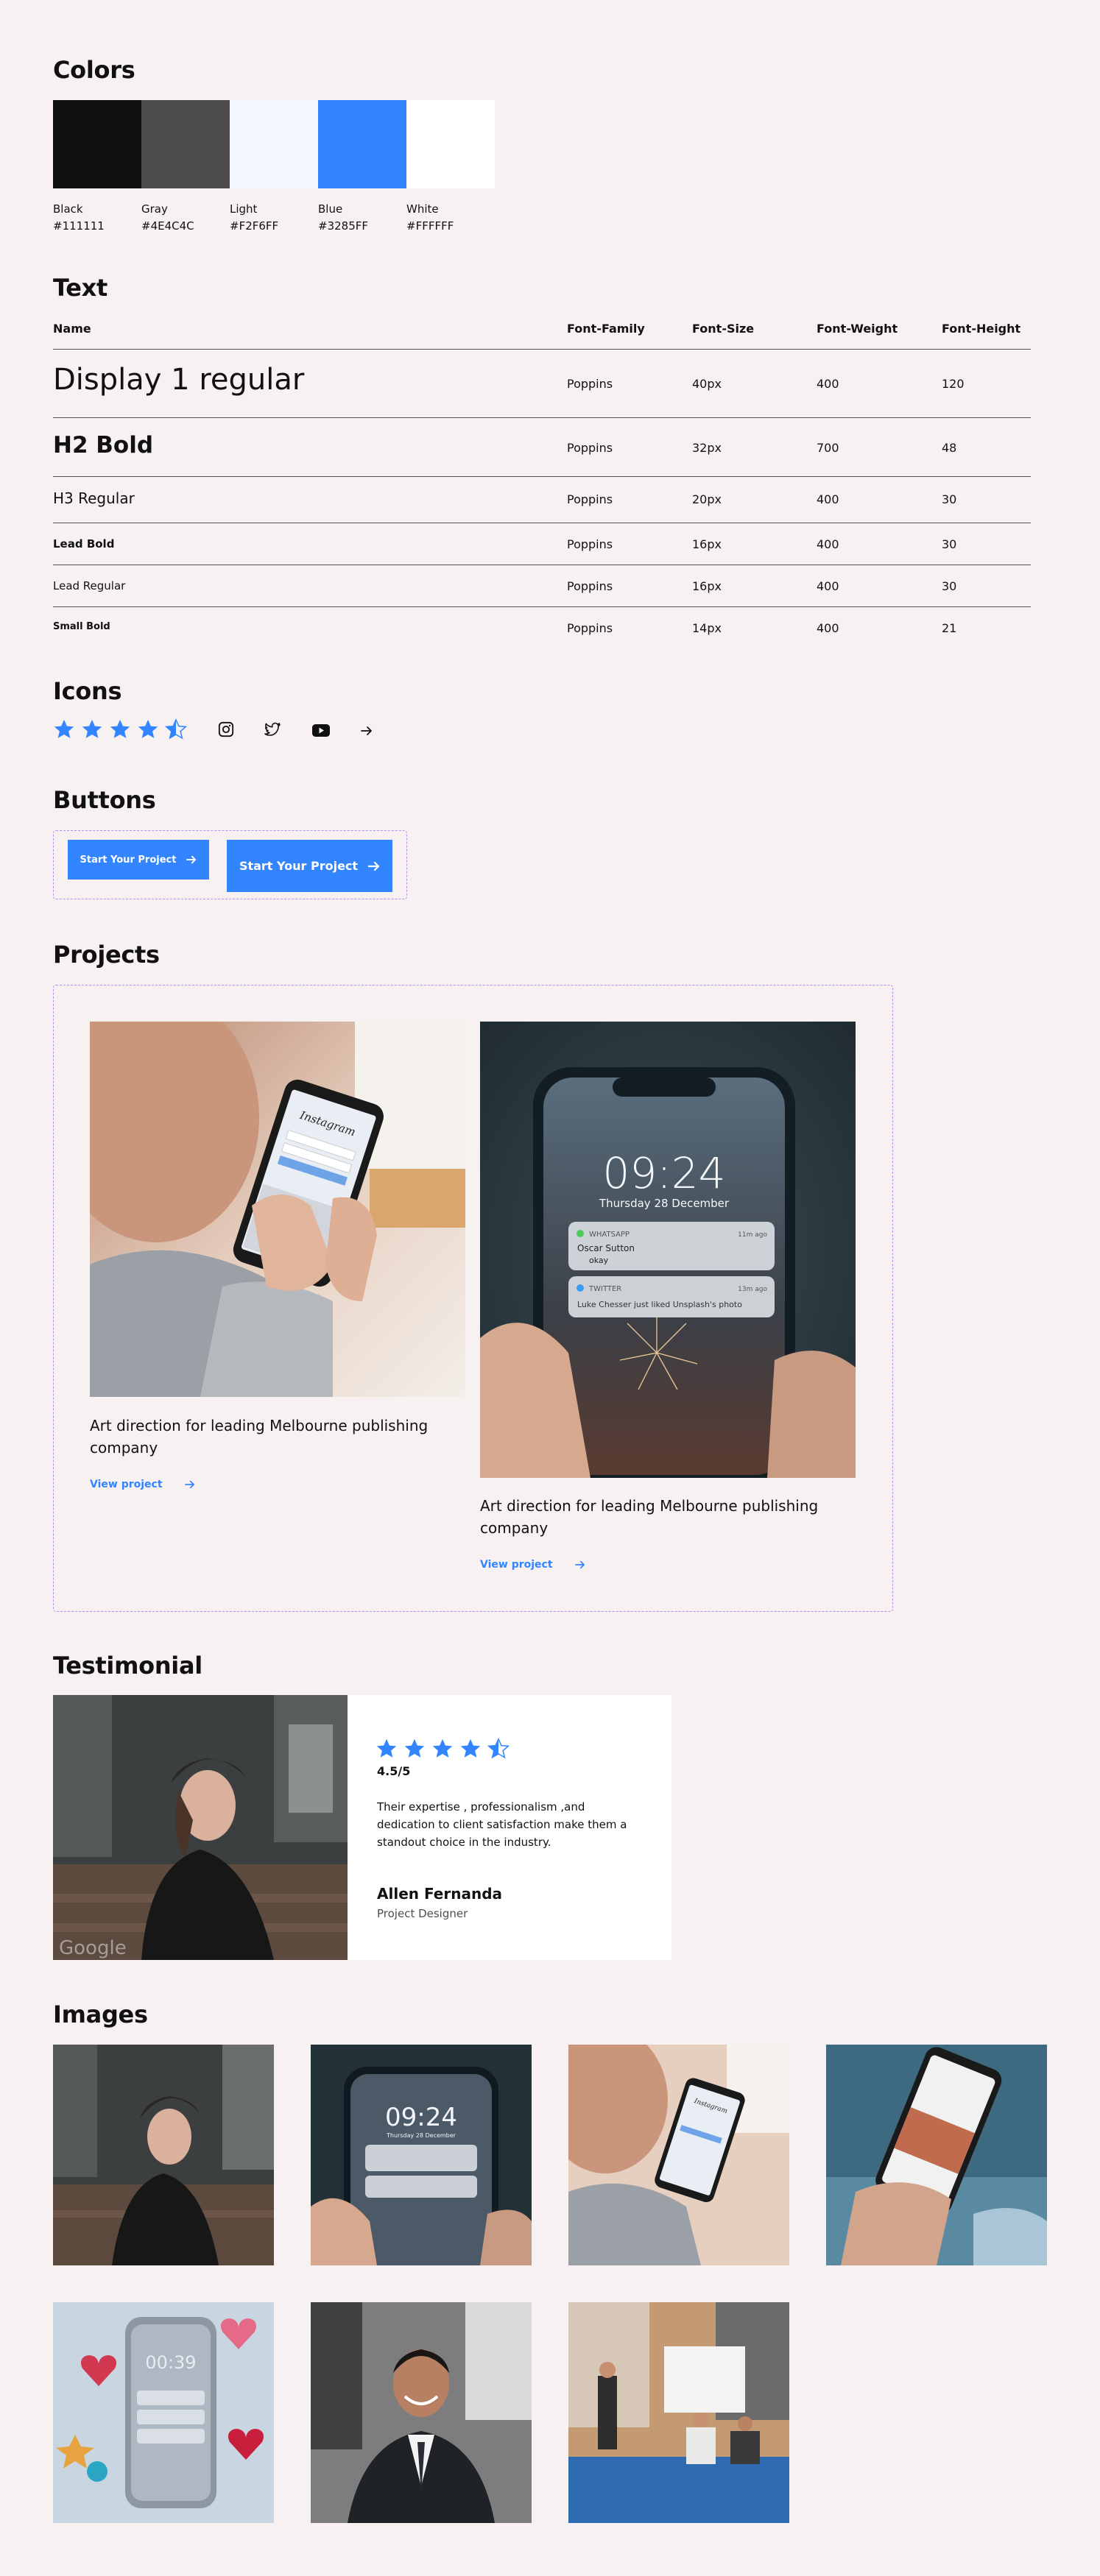 Image resolution: width=1100 pixels, height=2576 pixels. Describe the element at coordinates (168, 226) in the screenshot. I see `swatch-hex: #4E4C4C` at that location.